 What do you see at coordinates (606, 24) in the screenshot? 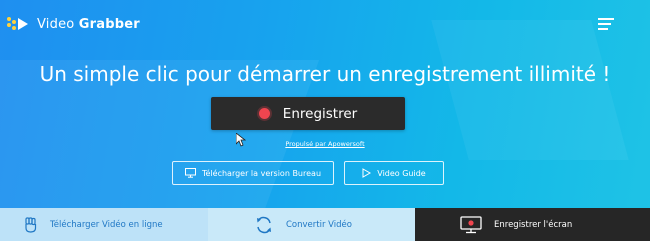
I see `hamburger-menu-icon` at bounding box center [606, 24].